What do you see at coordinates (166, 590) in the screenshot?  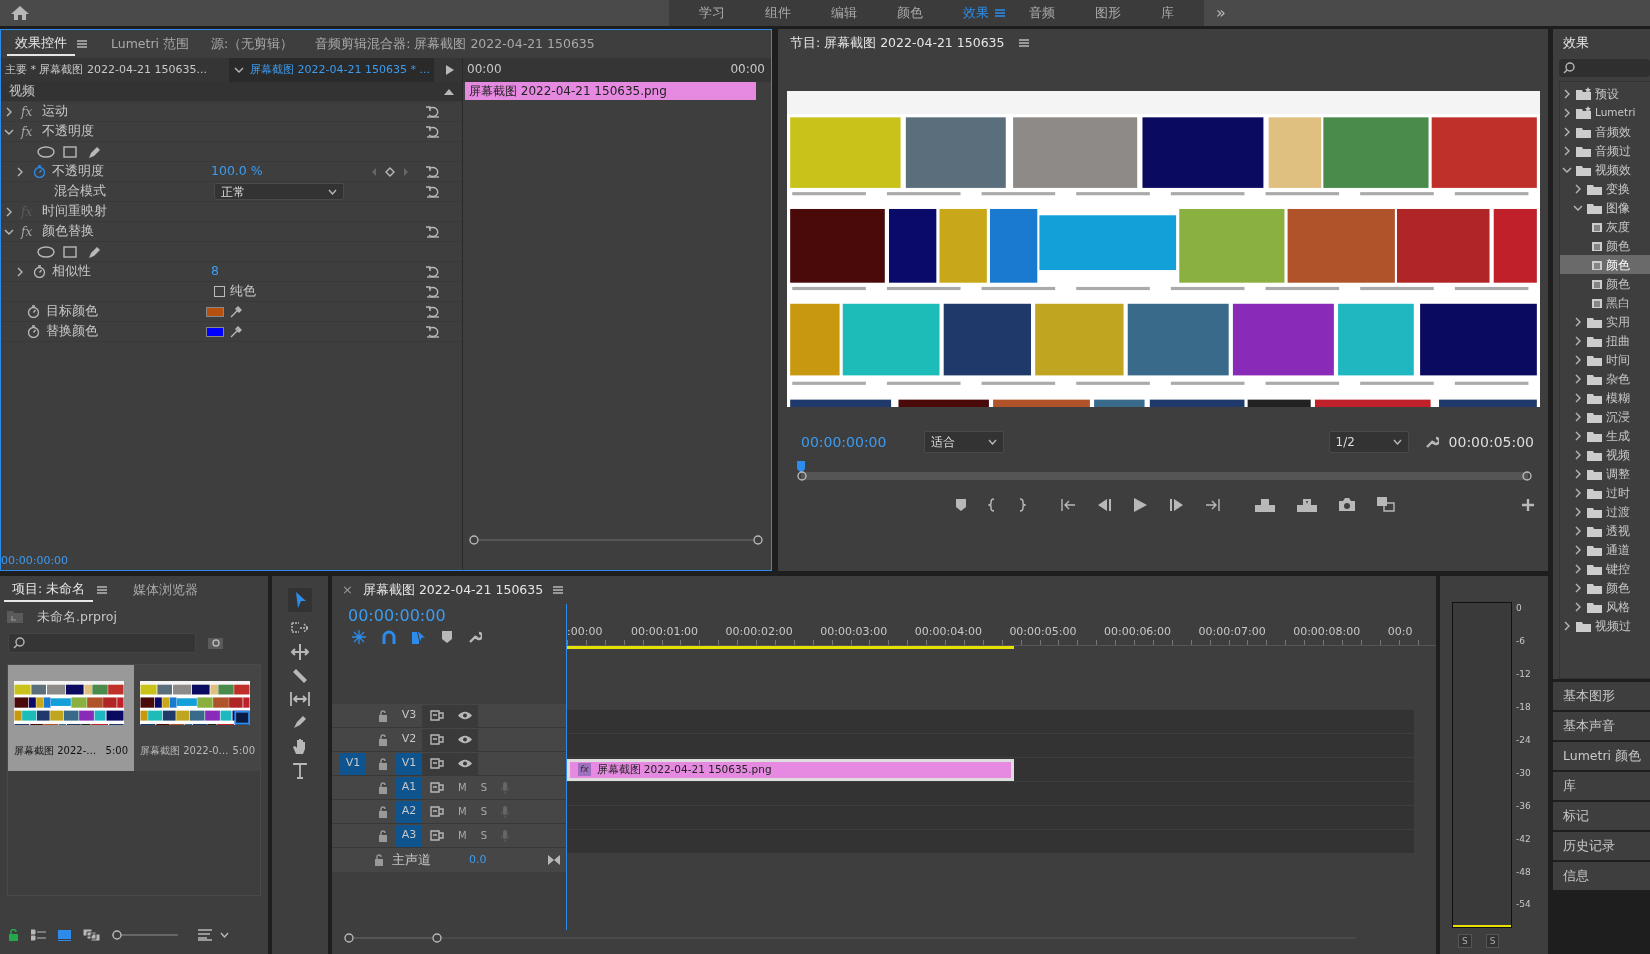 I see `panel-tab: 媒体浏览器` at bounding box center [166, 590].